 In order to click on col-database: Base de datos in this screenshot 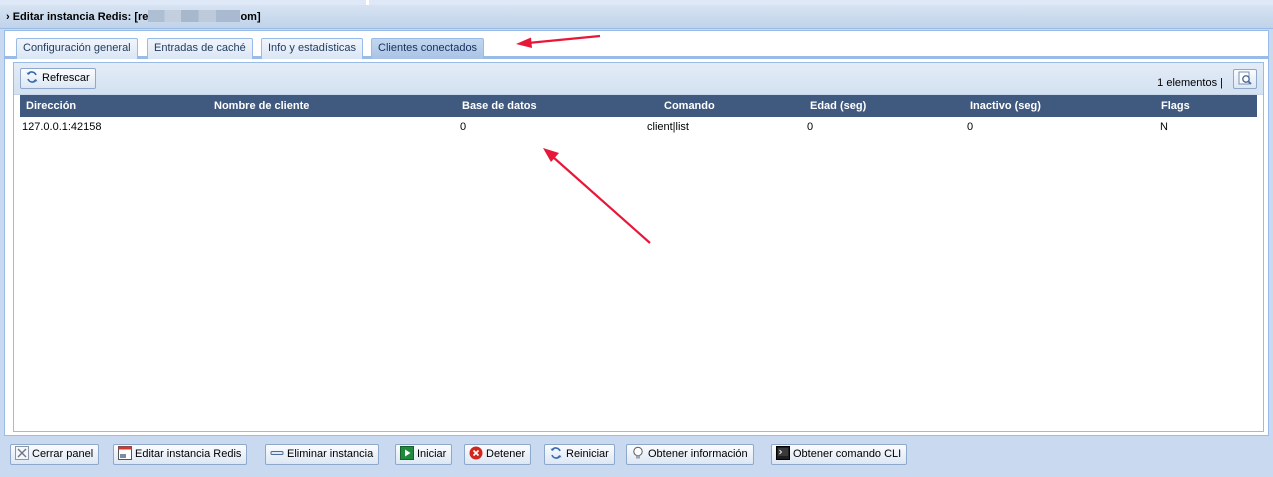, I will do `click(499, 106)`.